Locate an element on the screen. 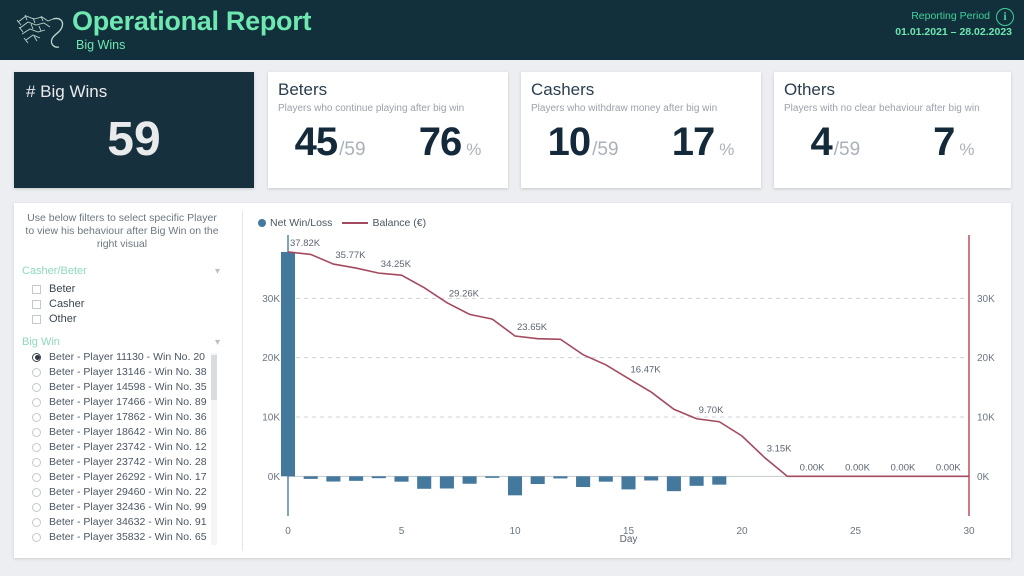 The width and height of the screenshot is (1024, 576). list-item: Beter - Player 23742 - Win No. 12 is located at coordinates (119, 447).